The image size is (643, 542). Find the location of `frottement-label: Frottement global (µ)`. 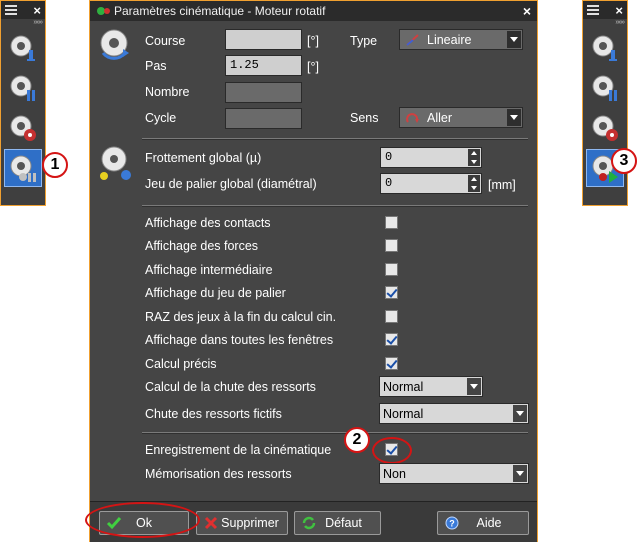

frottement-label: Frottement global (µ) is located at coordinates (203, 158).